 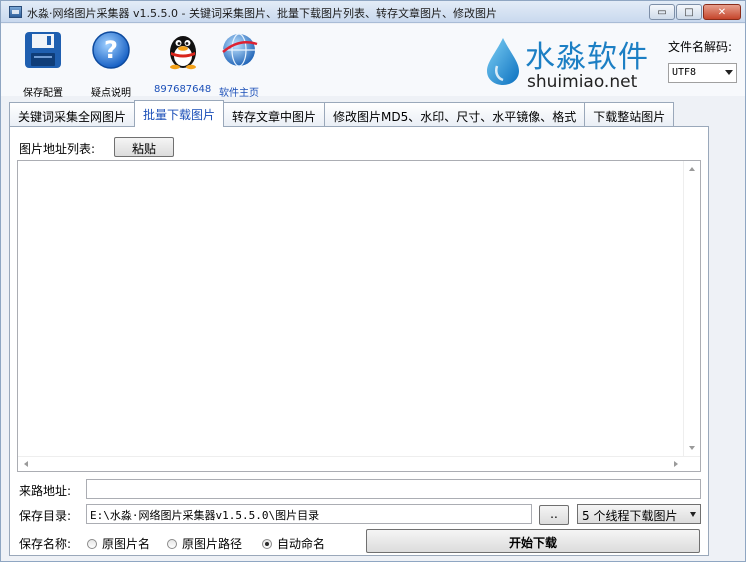 What do you see at coordinates (144, 147) in the screenshot?
I see `paste-button: 粘贴` at bounding box center [144, 147].